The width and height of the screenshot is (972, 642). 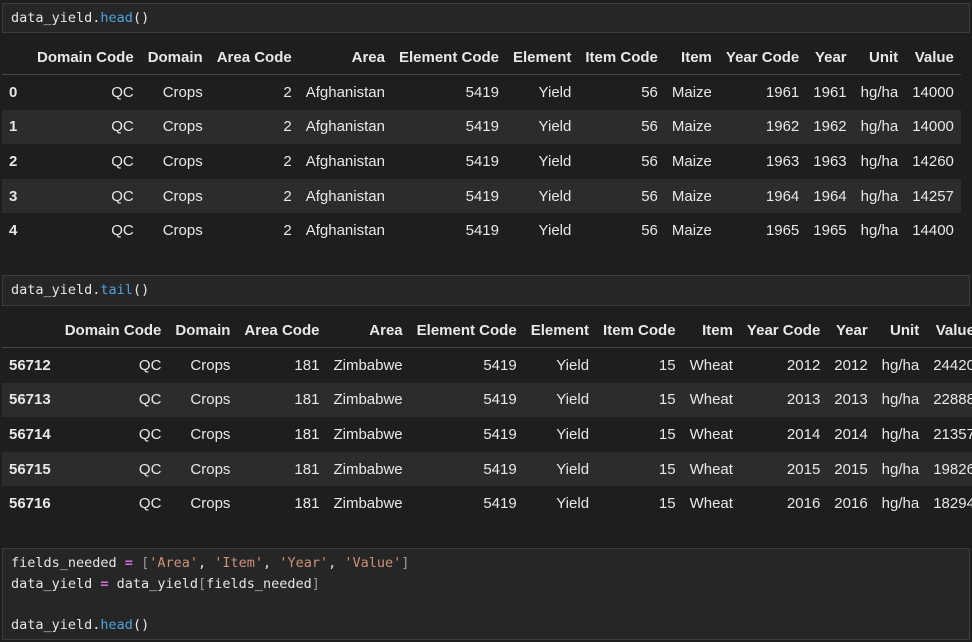 I want to click on table-cell: 15, so click(x=639, y=503).